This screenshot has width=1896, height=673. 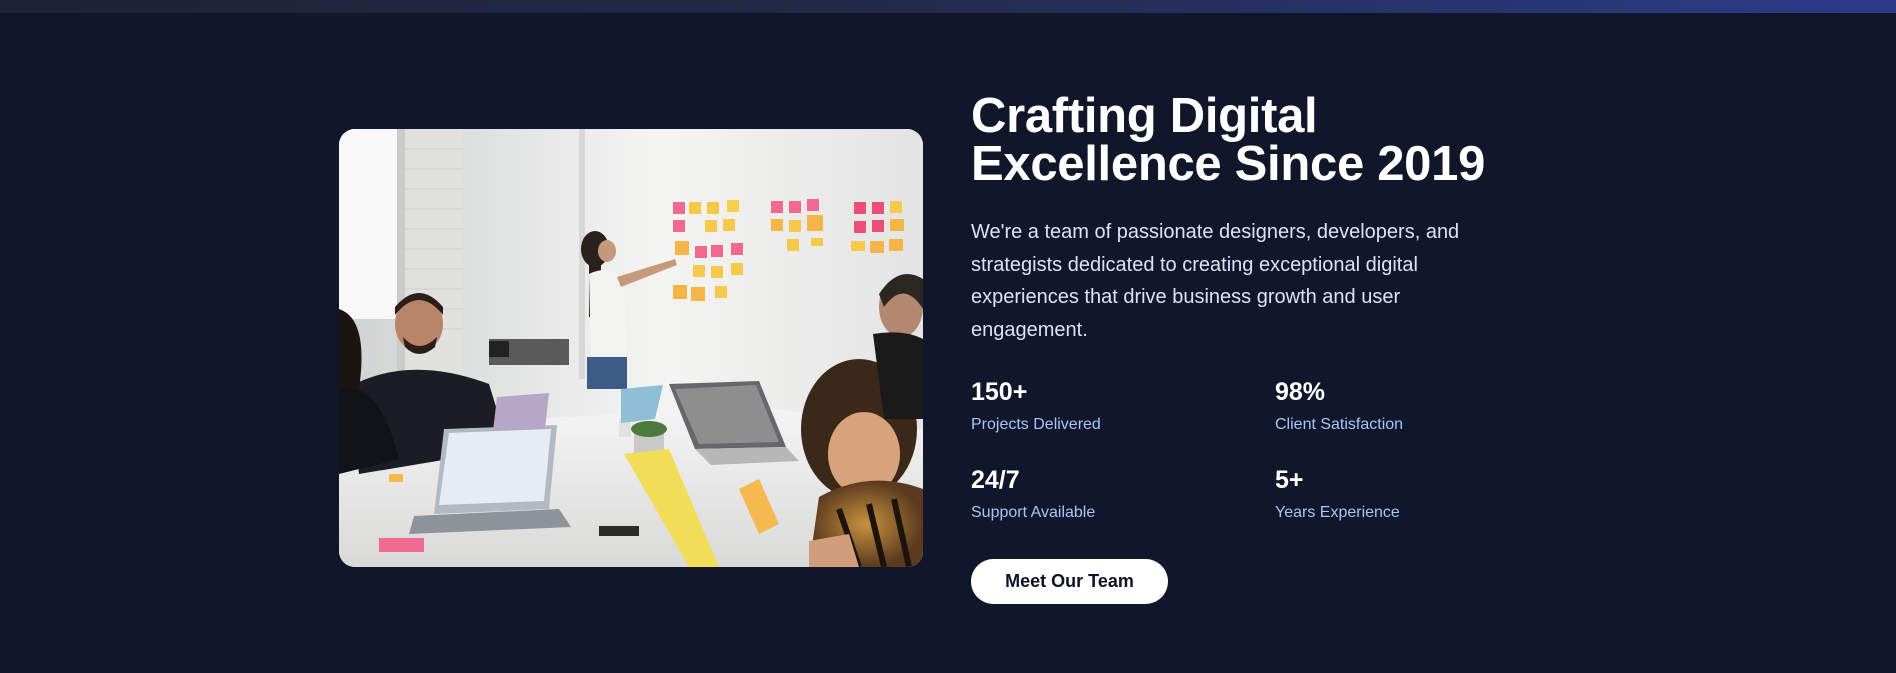 What do you see at coordinates (1033, 512) in the screenshot?
I see `stat-label: Support Available` at bounding box center [1033, 512].